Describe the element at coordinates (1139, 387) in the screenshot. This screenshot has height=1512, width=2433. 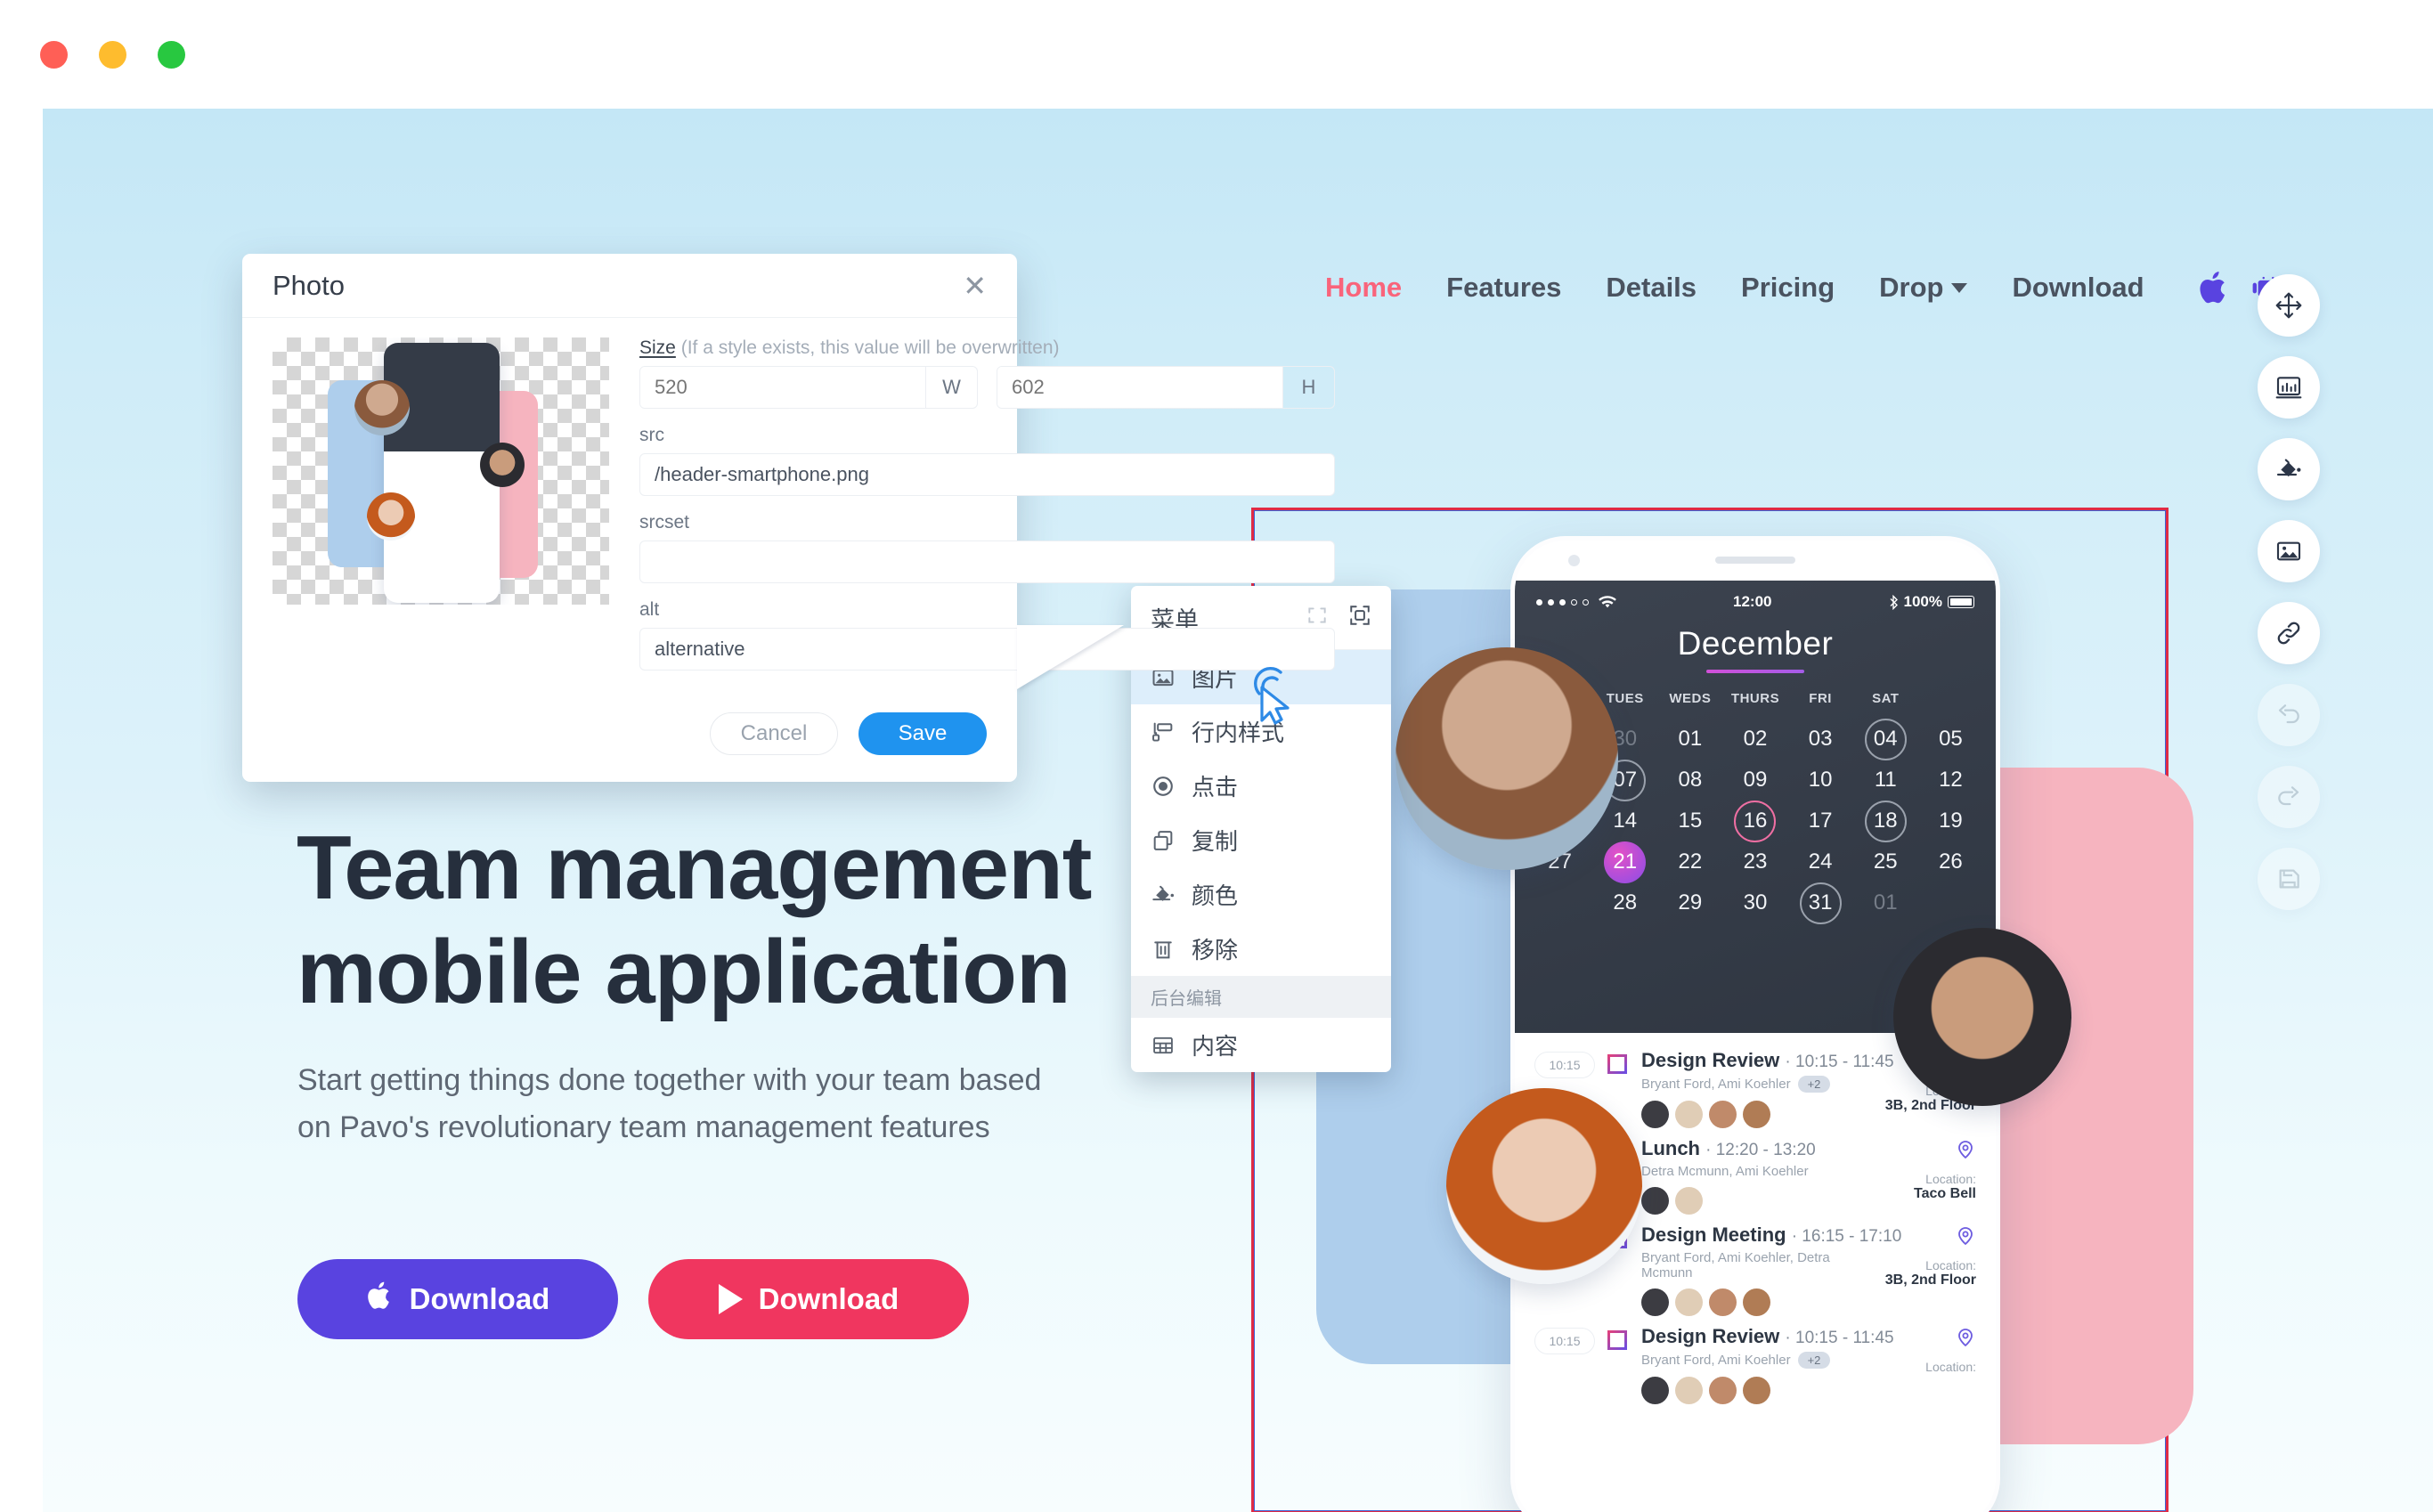
I see `height-input` at that location.